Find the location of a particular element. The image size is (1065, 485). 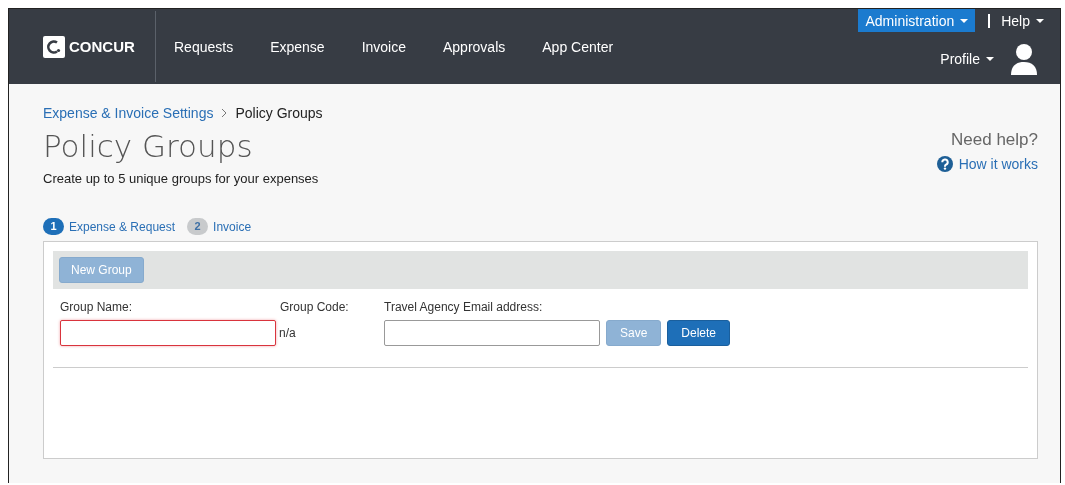

nav-link: Expense is located at coordinates (297, 46).